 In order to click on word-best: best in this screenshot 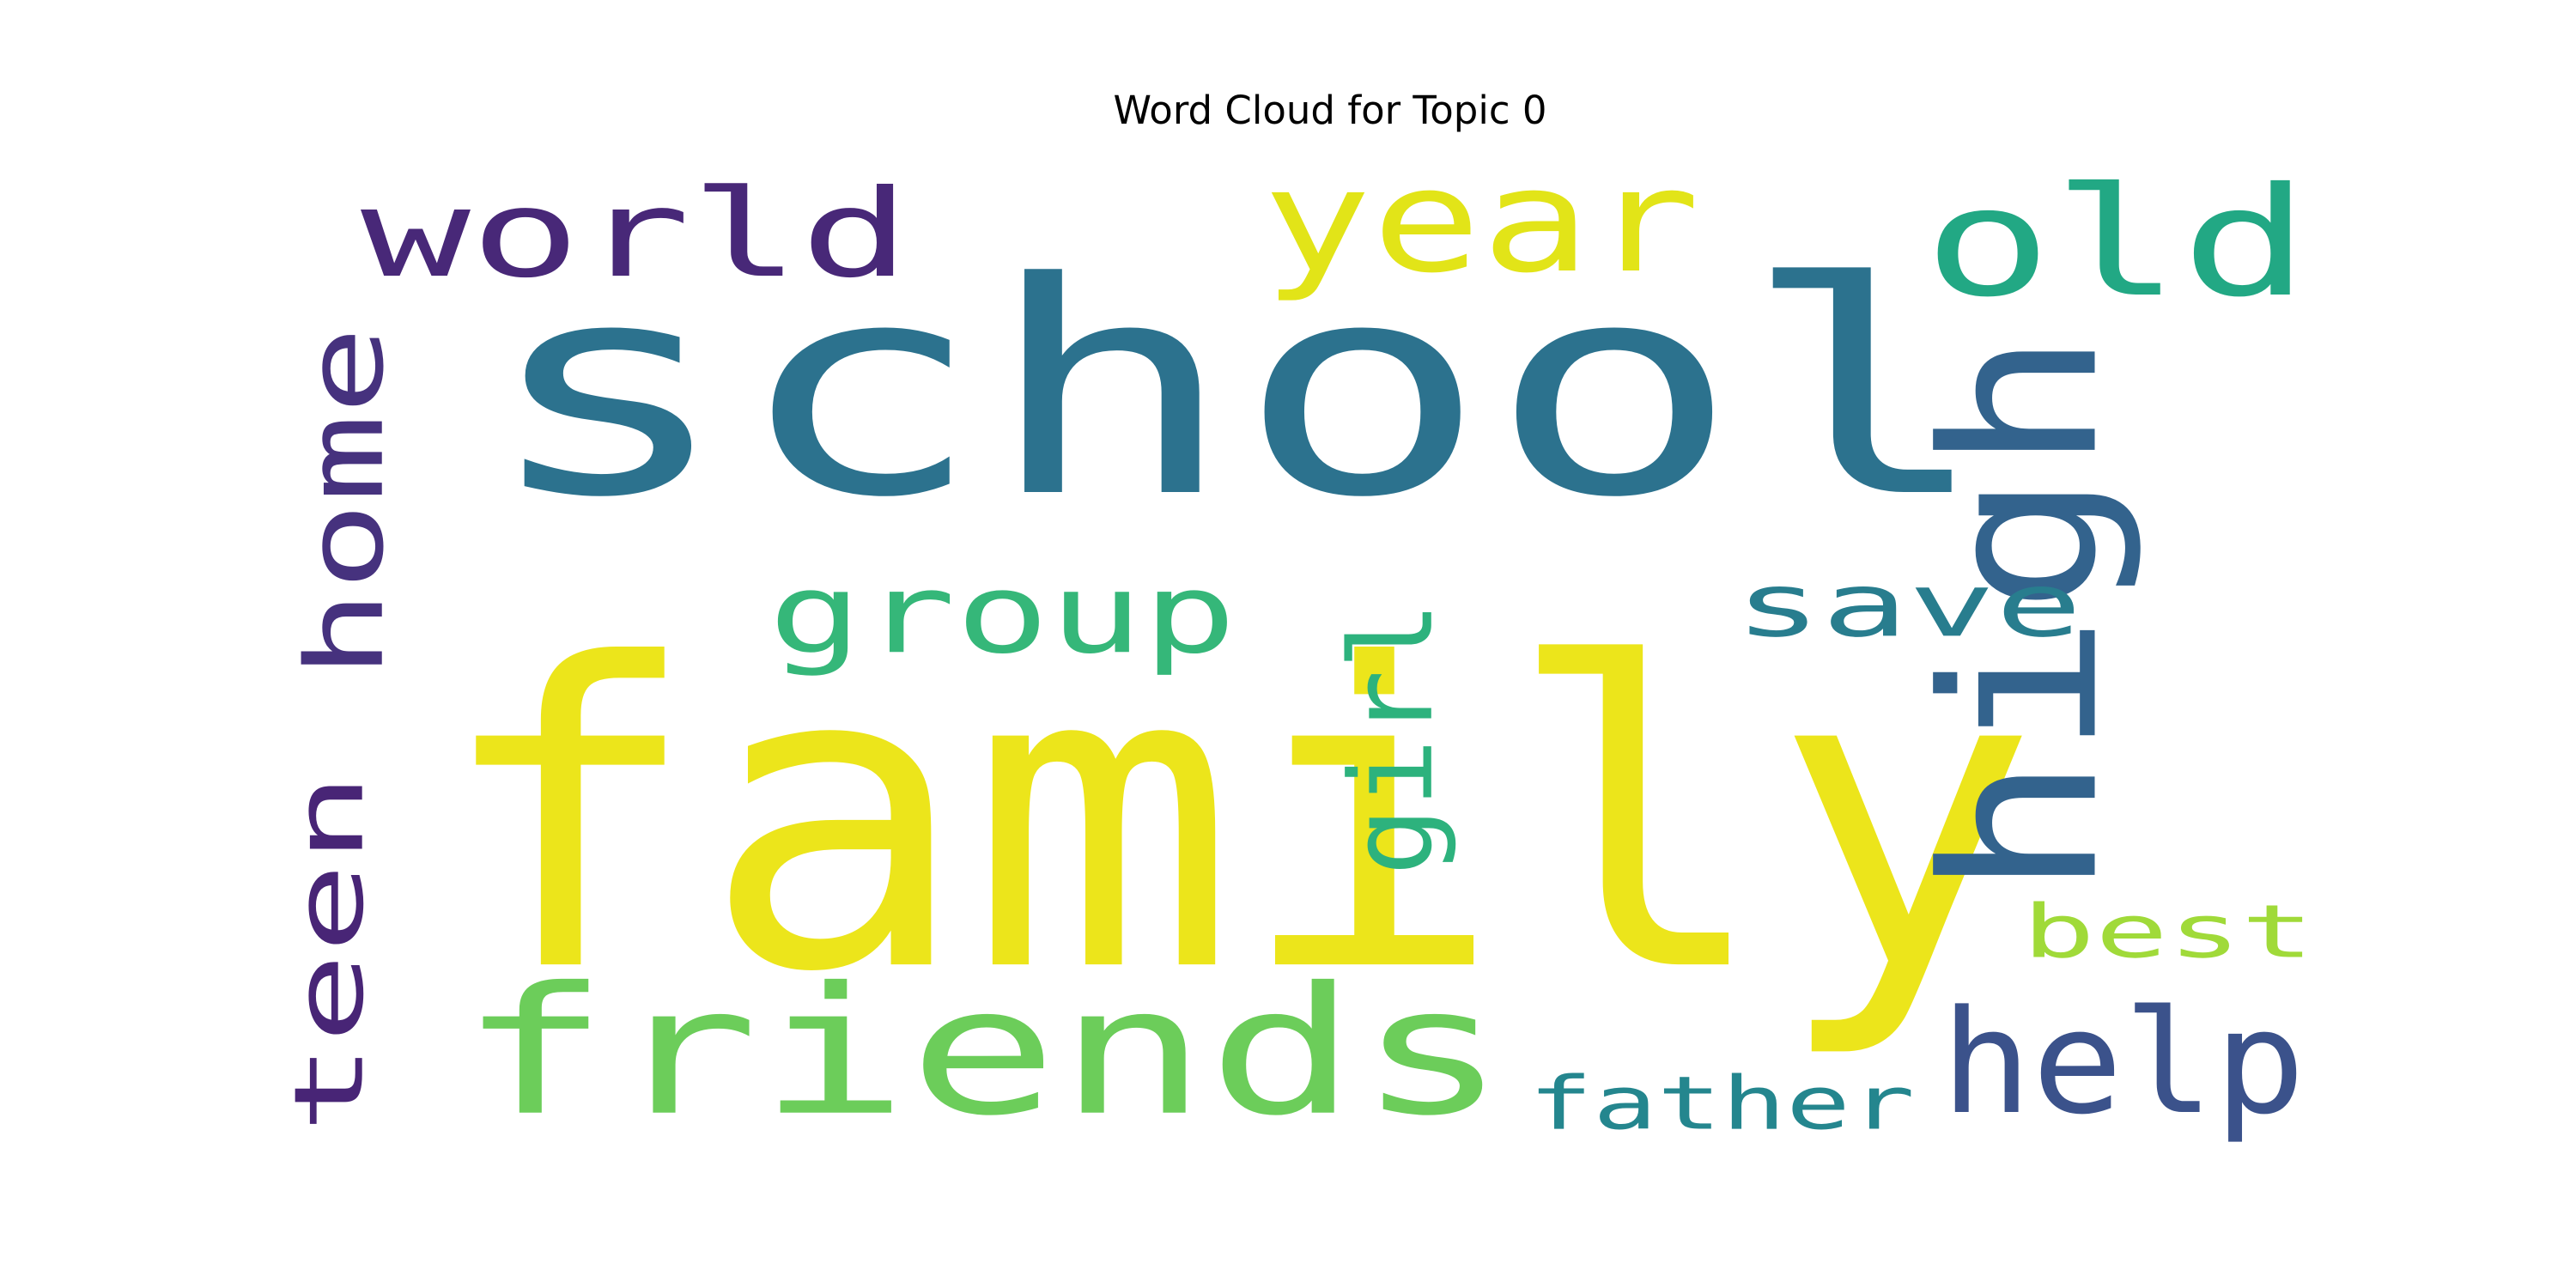, I will do `click(2168, 932)`.